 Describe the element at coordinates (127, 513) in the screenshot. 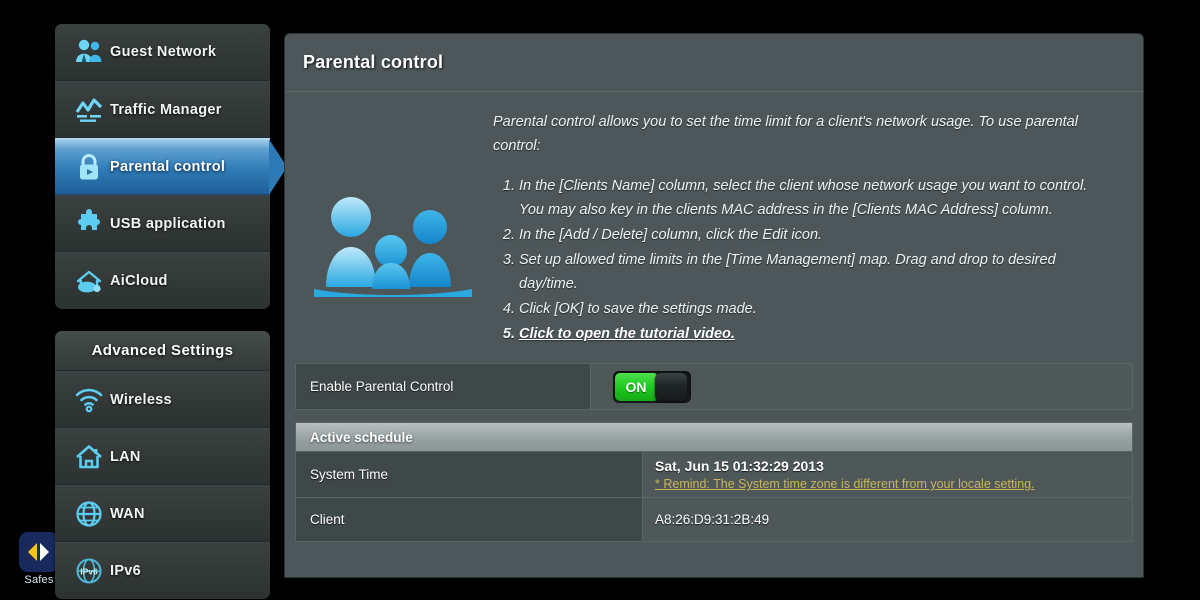

I see `sidebar-item-label: WAN` at that location.